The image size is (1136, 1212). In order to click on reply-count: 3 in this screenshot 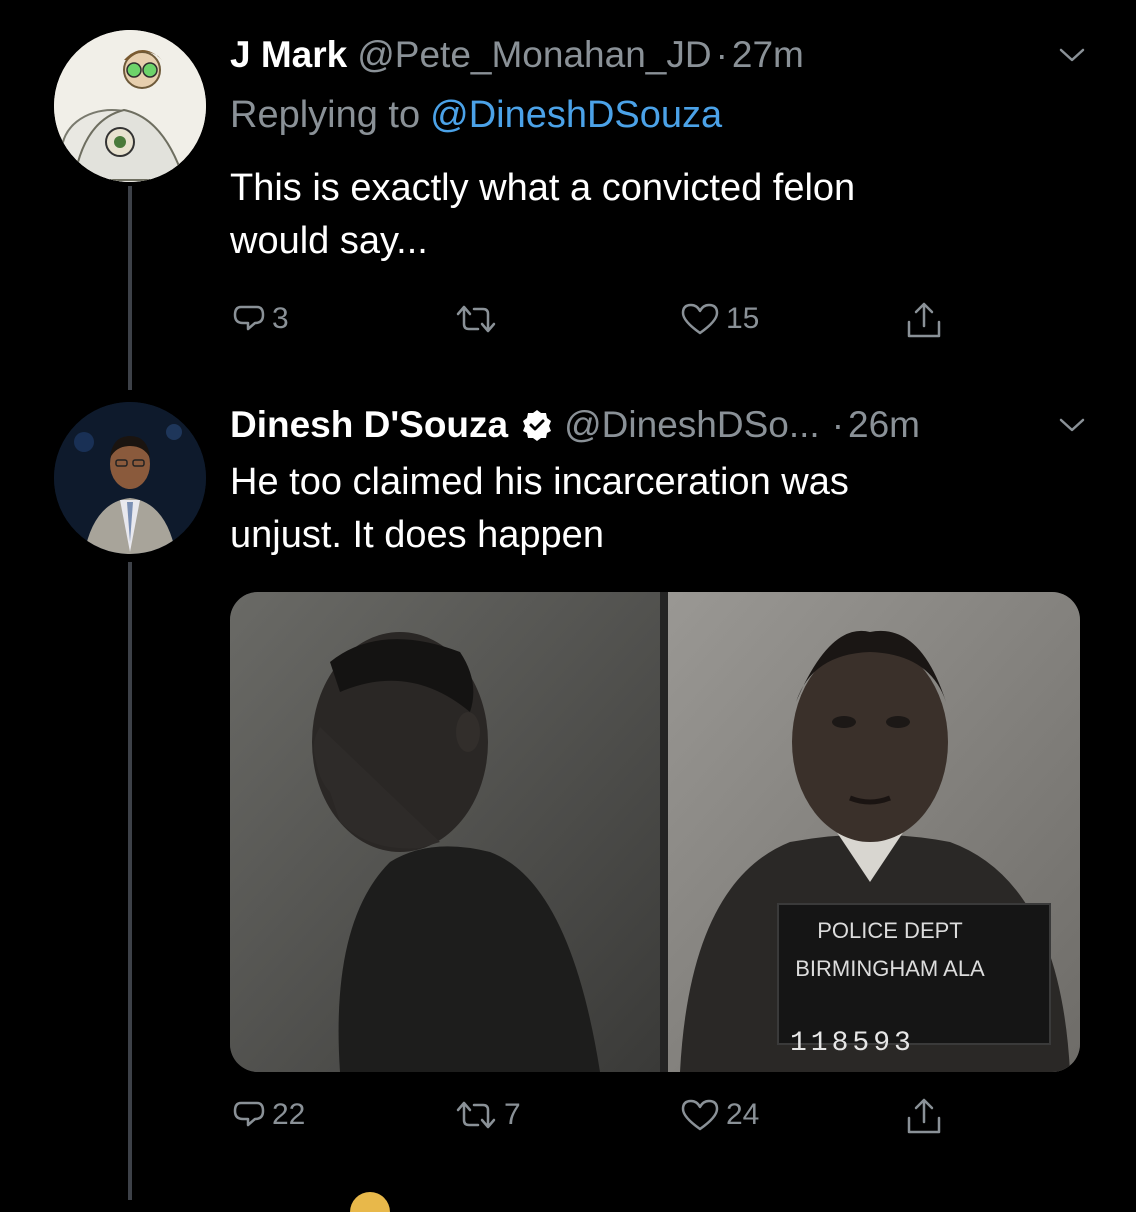, I will do `click(280, 318)`.